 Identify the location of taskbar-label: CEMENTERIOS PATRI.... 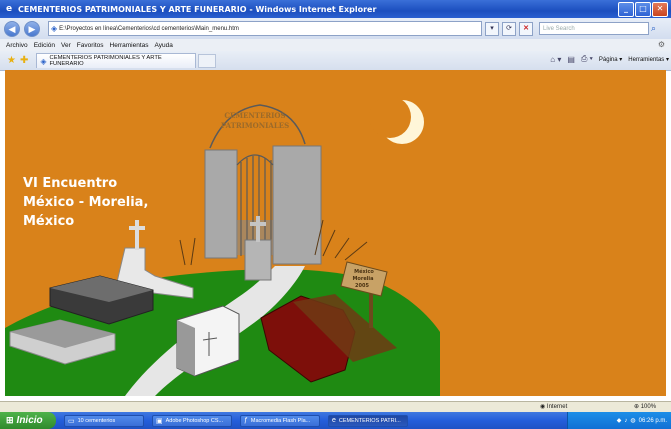
(369, 420).